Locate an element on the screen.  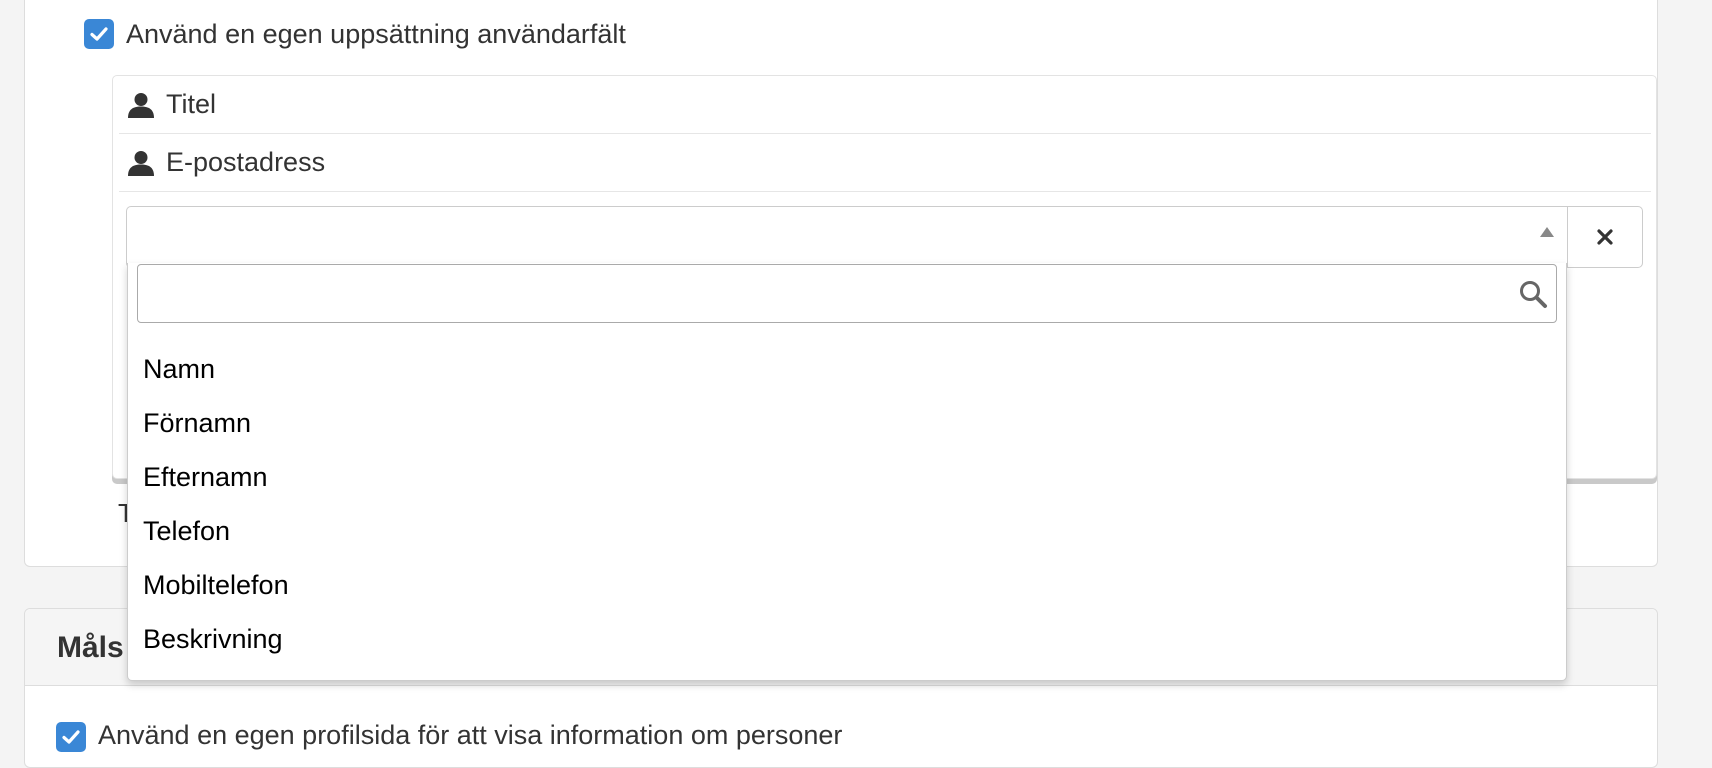
panel-title: Måls is located at coordinates (90, 647).